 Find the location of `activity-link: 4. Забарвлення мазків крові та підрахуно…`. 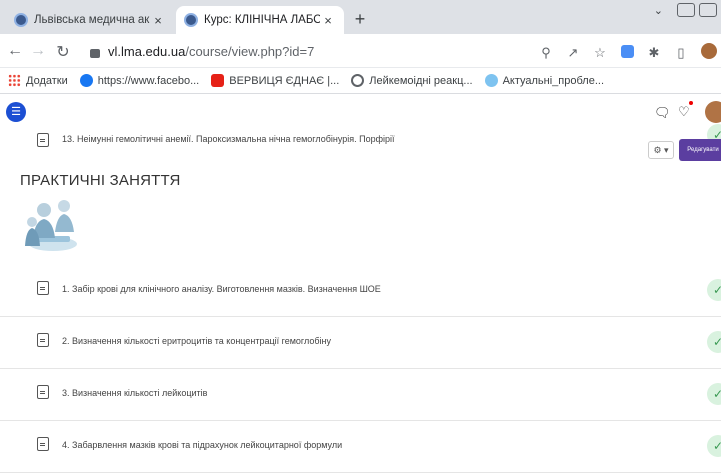

activity-link: 4. Забарвлення мазків крові та підрахуно… is located at coordinates (202, 445).